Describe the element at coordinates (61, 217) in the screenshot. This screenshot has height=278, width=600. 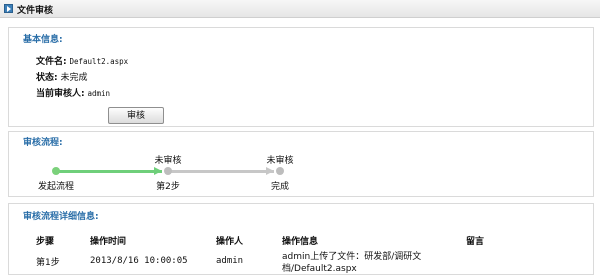
I see `detail-title: 审核流程详细信息:` at that location.